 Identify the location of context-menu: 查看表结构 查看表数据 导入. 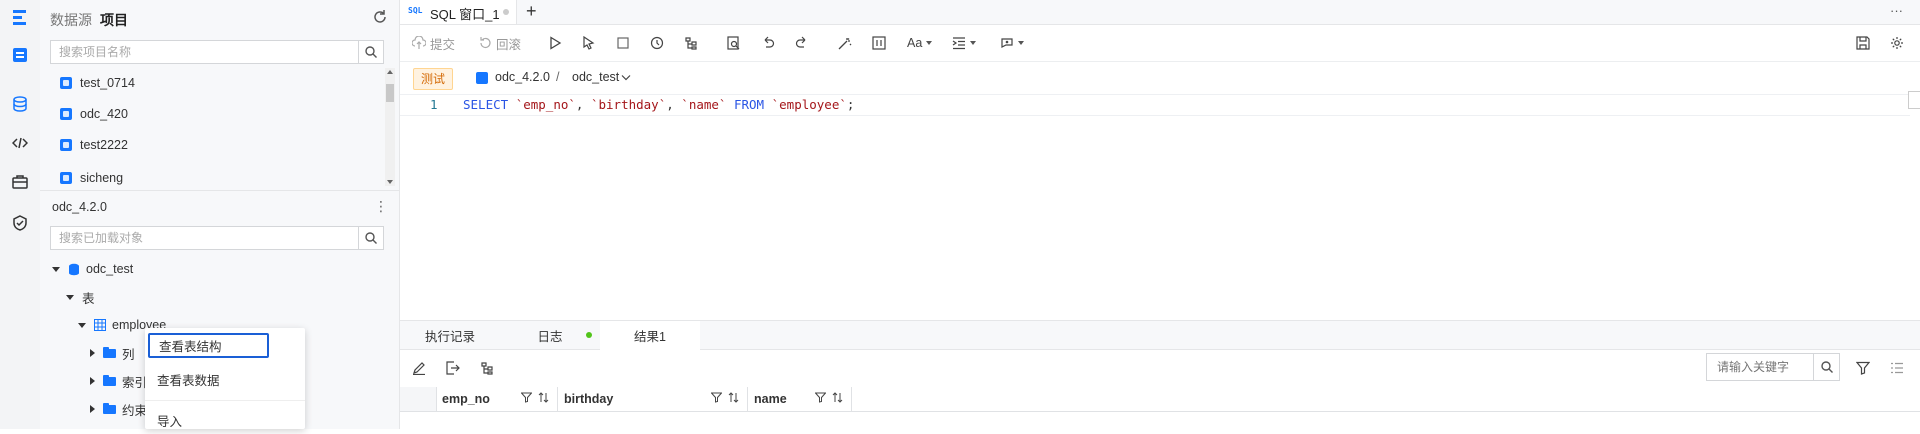
(225, 378).